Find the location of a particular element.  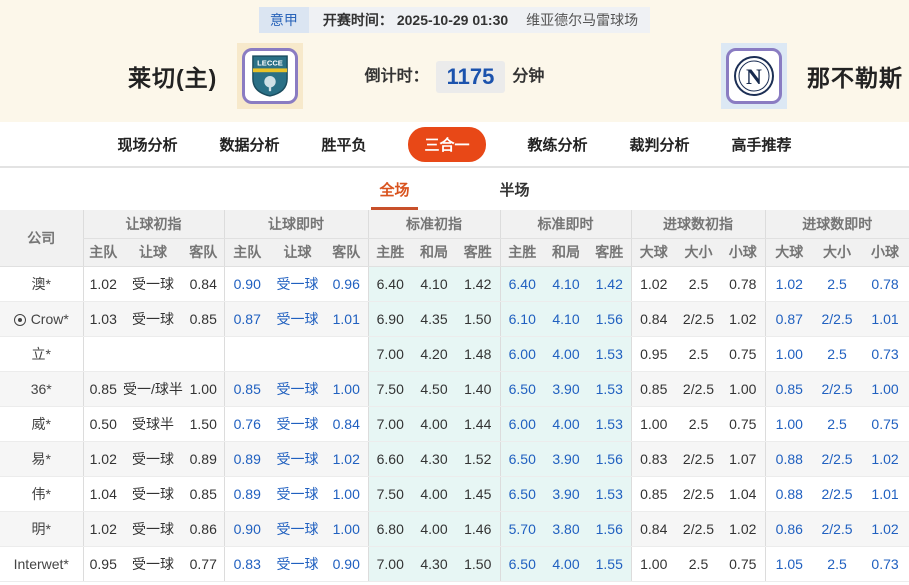

sub-column-header: 客队 is located at coordinates (203, 252).